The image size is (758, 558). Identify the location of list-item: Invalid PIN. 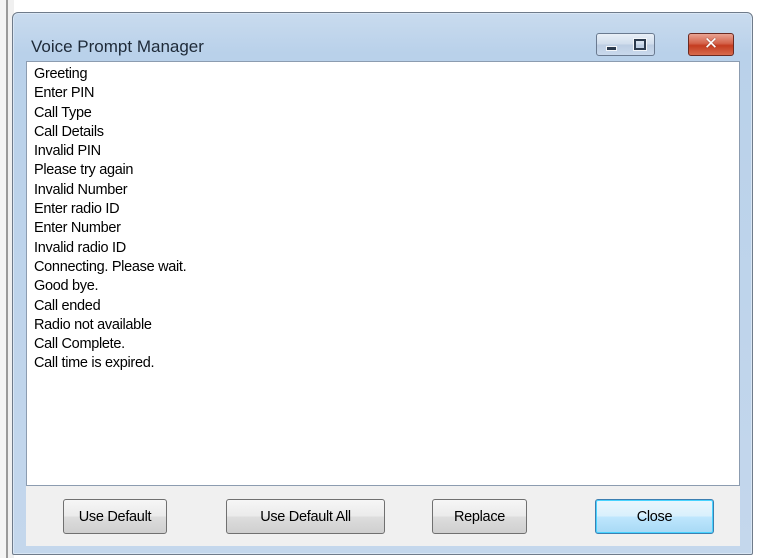
(386, 151).